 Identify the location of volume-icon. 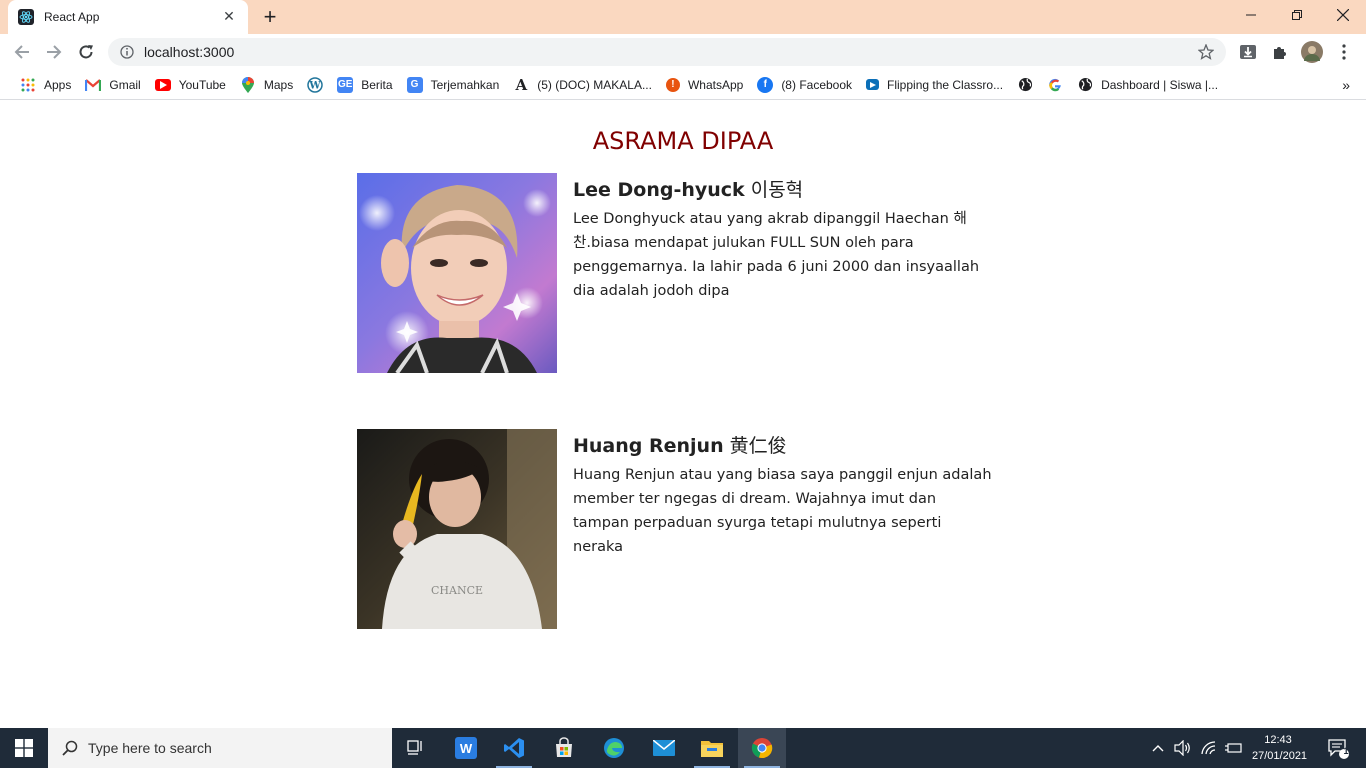
(1183, 748).